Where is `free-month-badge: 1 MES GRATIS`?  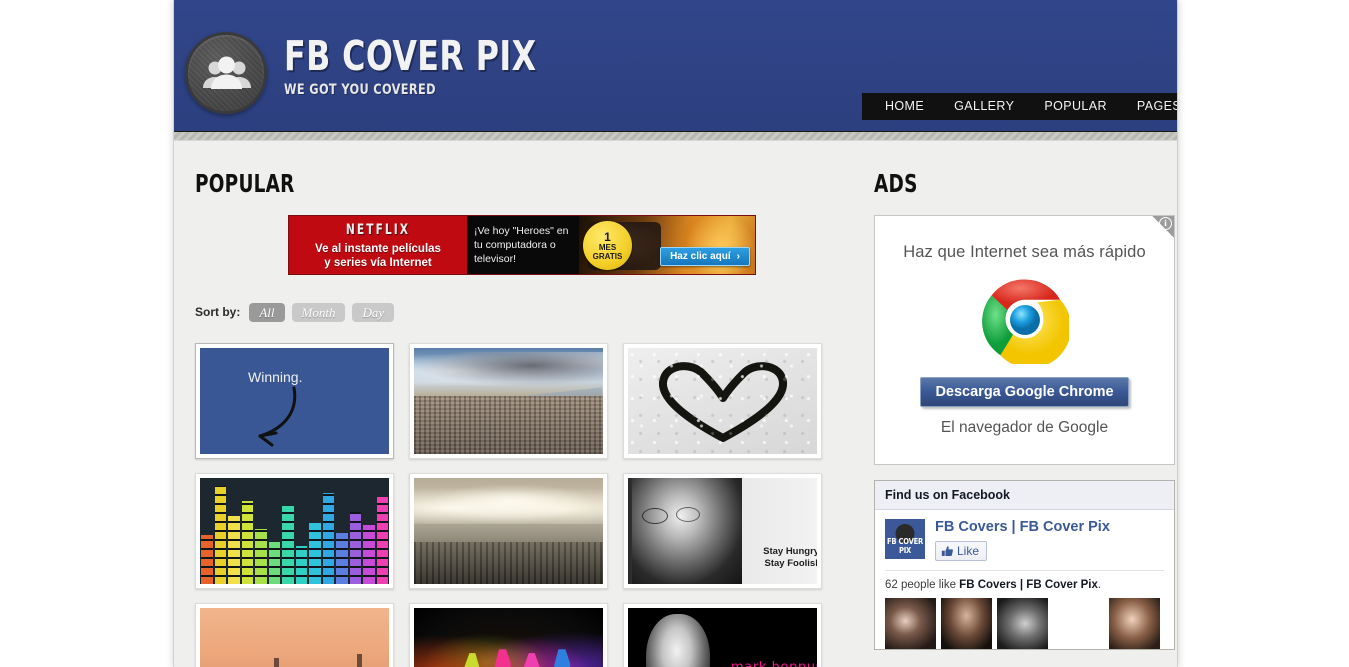 free-month-badge: 1 MES GRATIS is located at coordinates (607, 245).